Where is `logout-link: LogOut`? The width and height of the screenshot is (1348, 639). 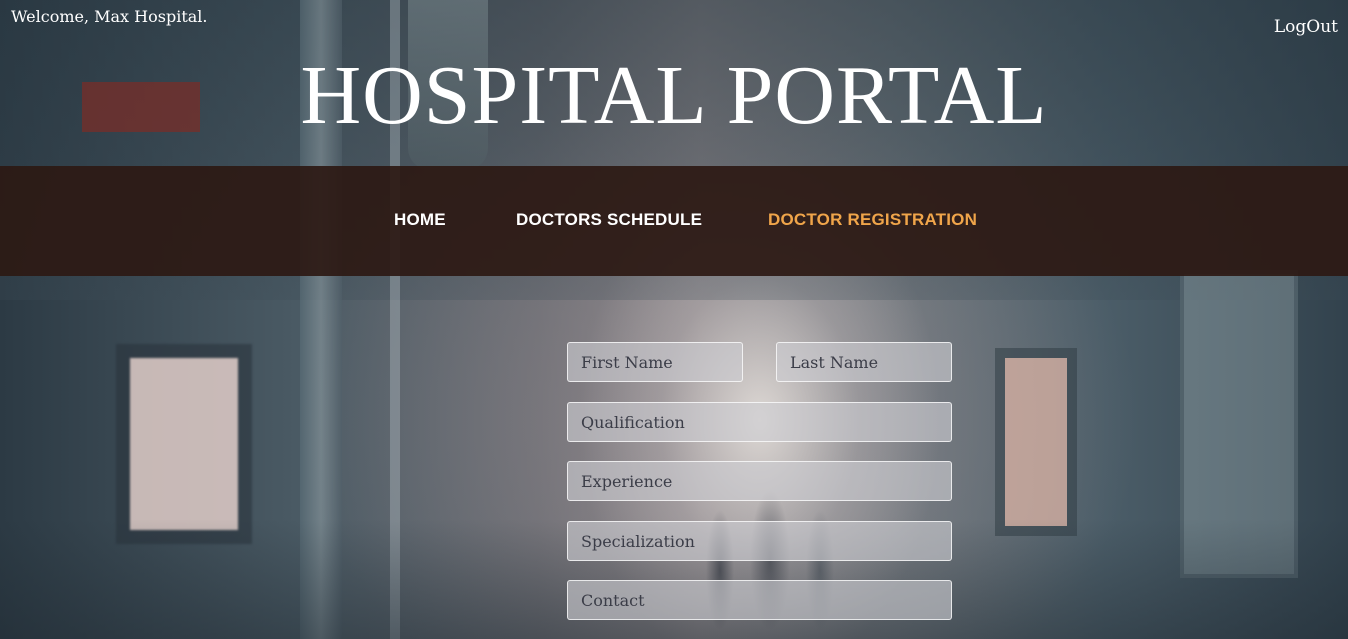
logout-link: LogOut is located at coordinates (1306, 27).